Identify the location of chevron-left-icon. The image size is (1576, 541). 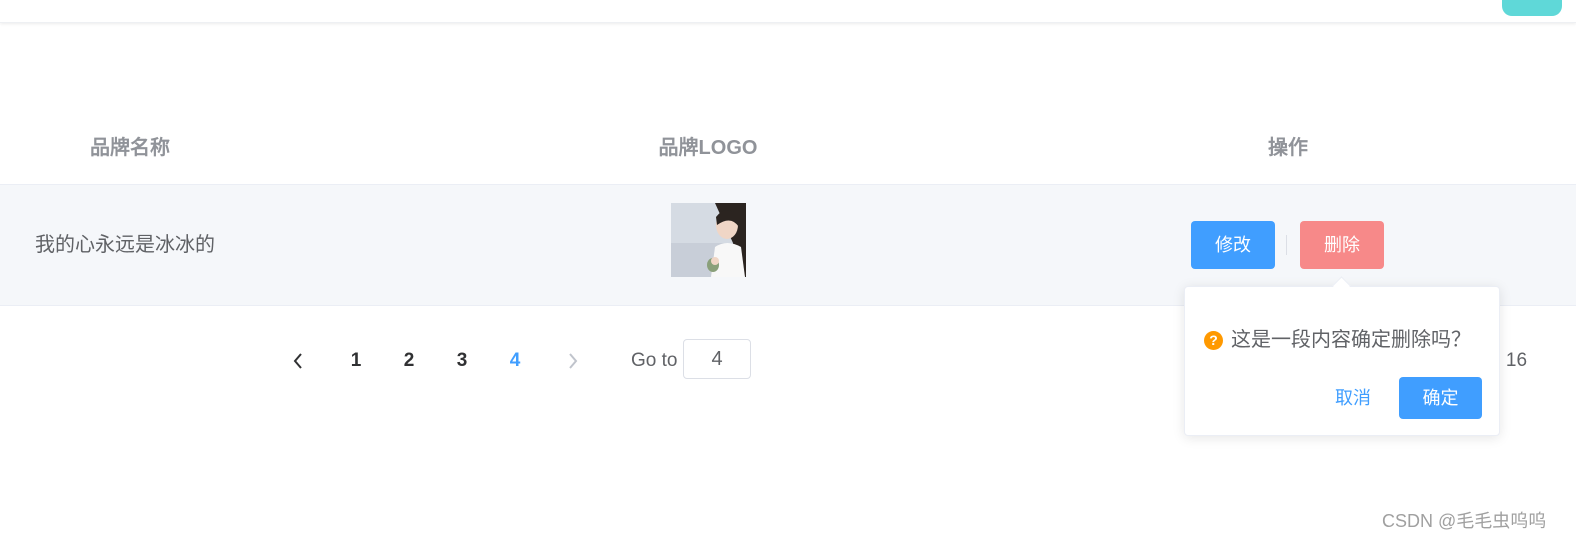
(298, 361).